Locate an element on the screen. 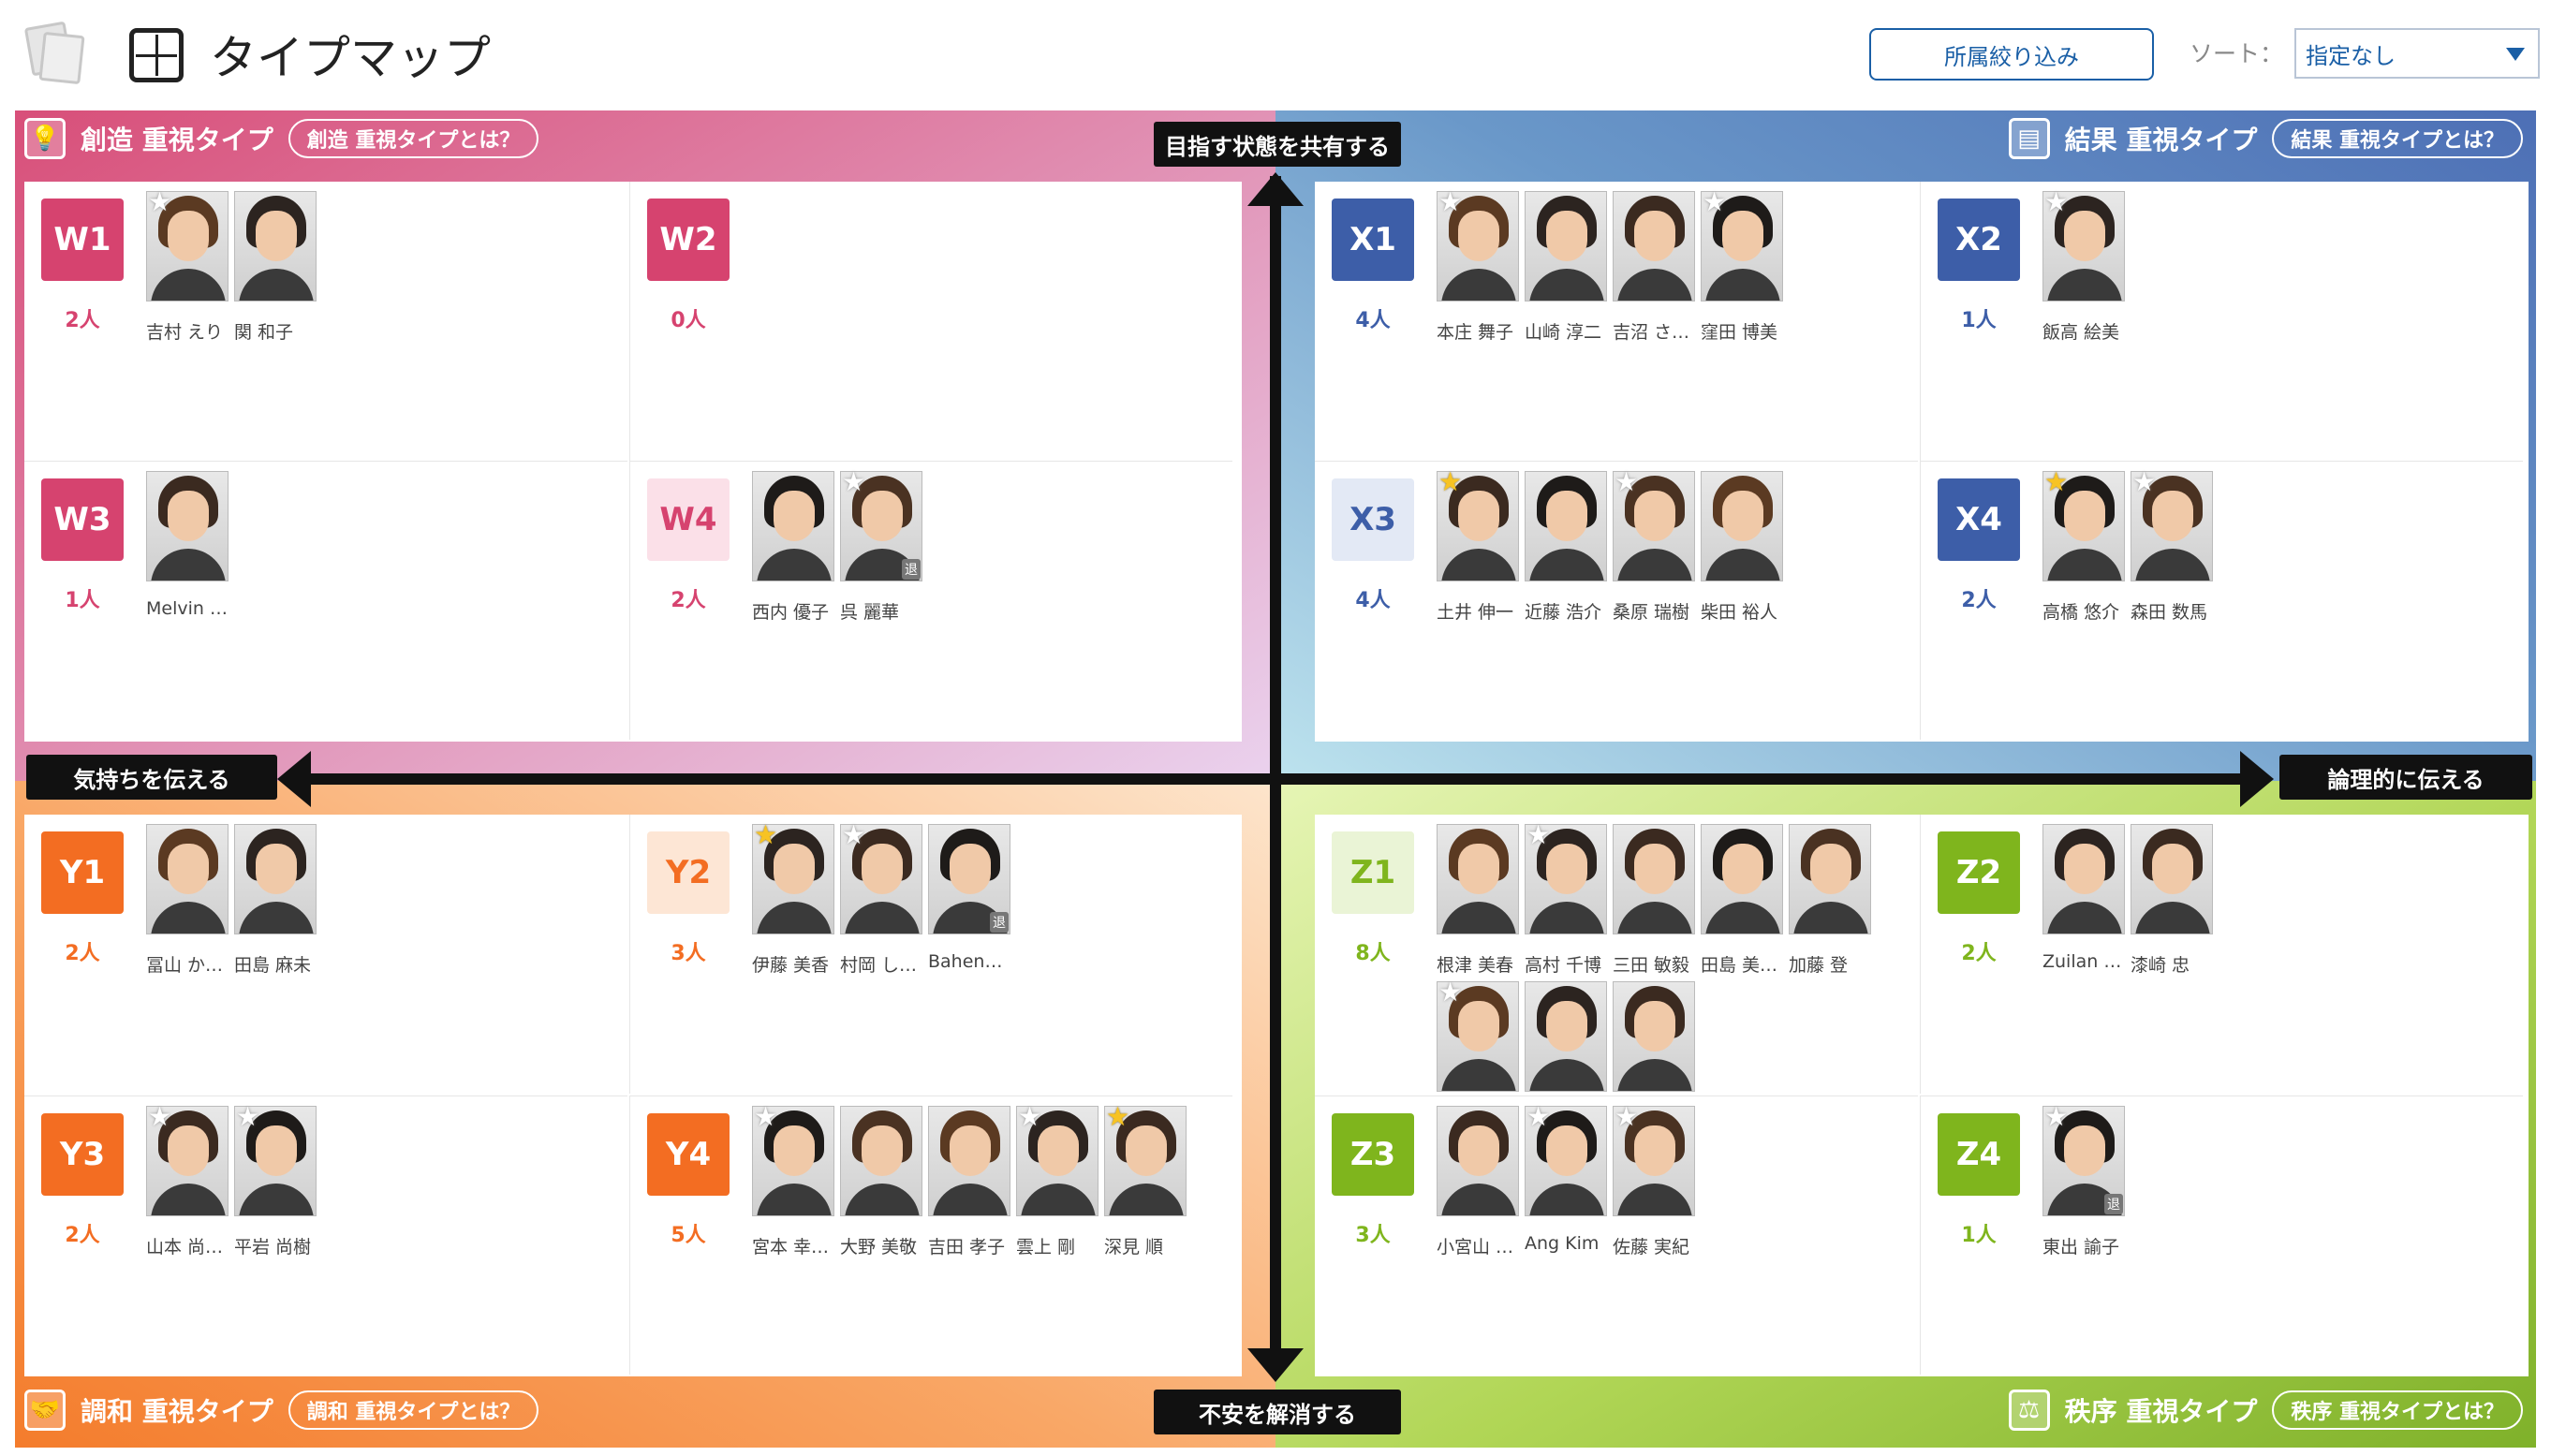 The width and height of the screenshot is (2551, 1456). cell-y1: Y1 2人 冨山 か… 田島 麻未 is located at coordinates (325, 954).